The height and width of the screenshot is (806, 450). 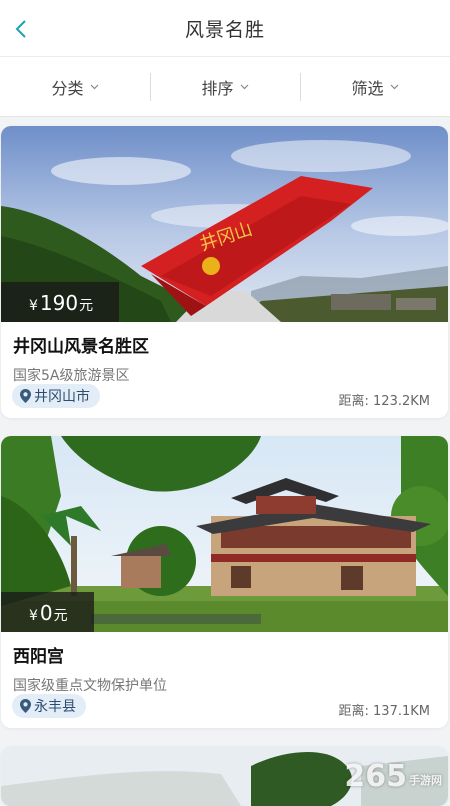 I want to click on filter-screen: 筛选, so click(x=375, y=87).